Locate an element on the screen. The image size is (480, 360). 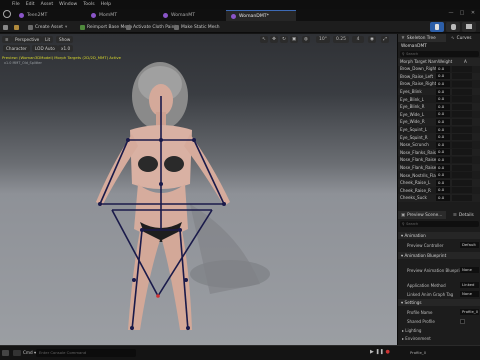
morph-target-row: Brow_Raise_Right 0.0 is located at coordinates (439, 84).